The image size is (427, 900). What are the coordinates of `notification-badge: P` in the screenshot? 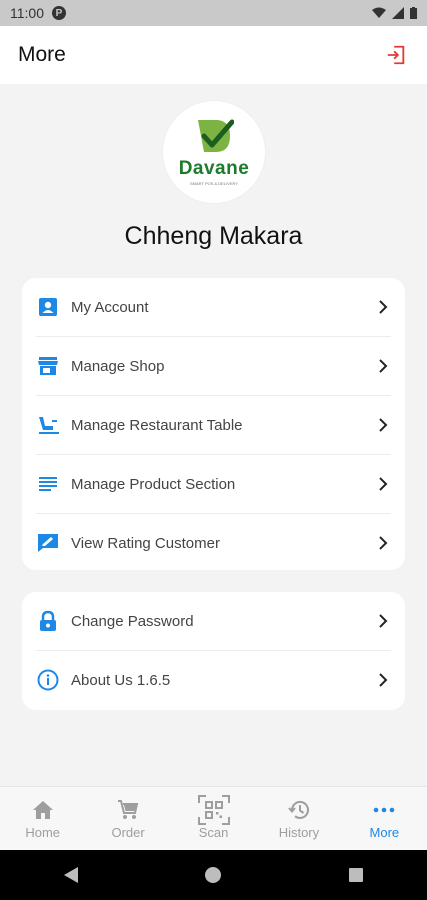 It's located at (59, 13).